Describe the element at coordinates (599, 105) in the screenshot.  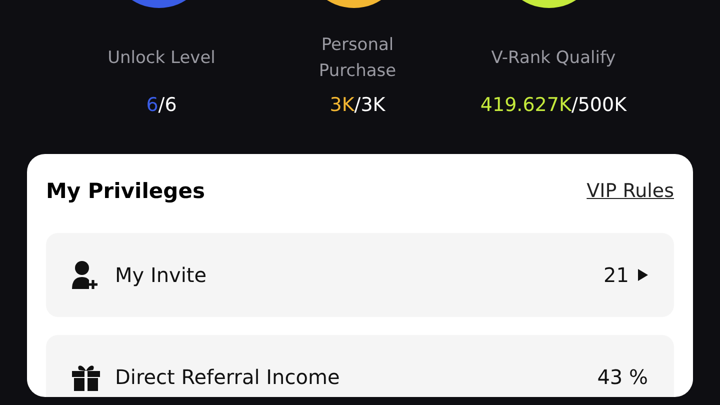
I see `stat-target-value: /500K` at that location.